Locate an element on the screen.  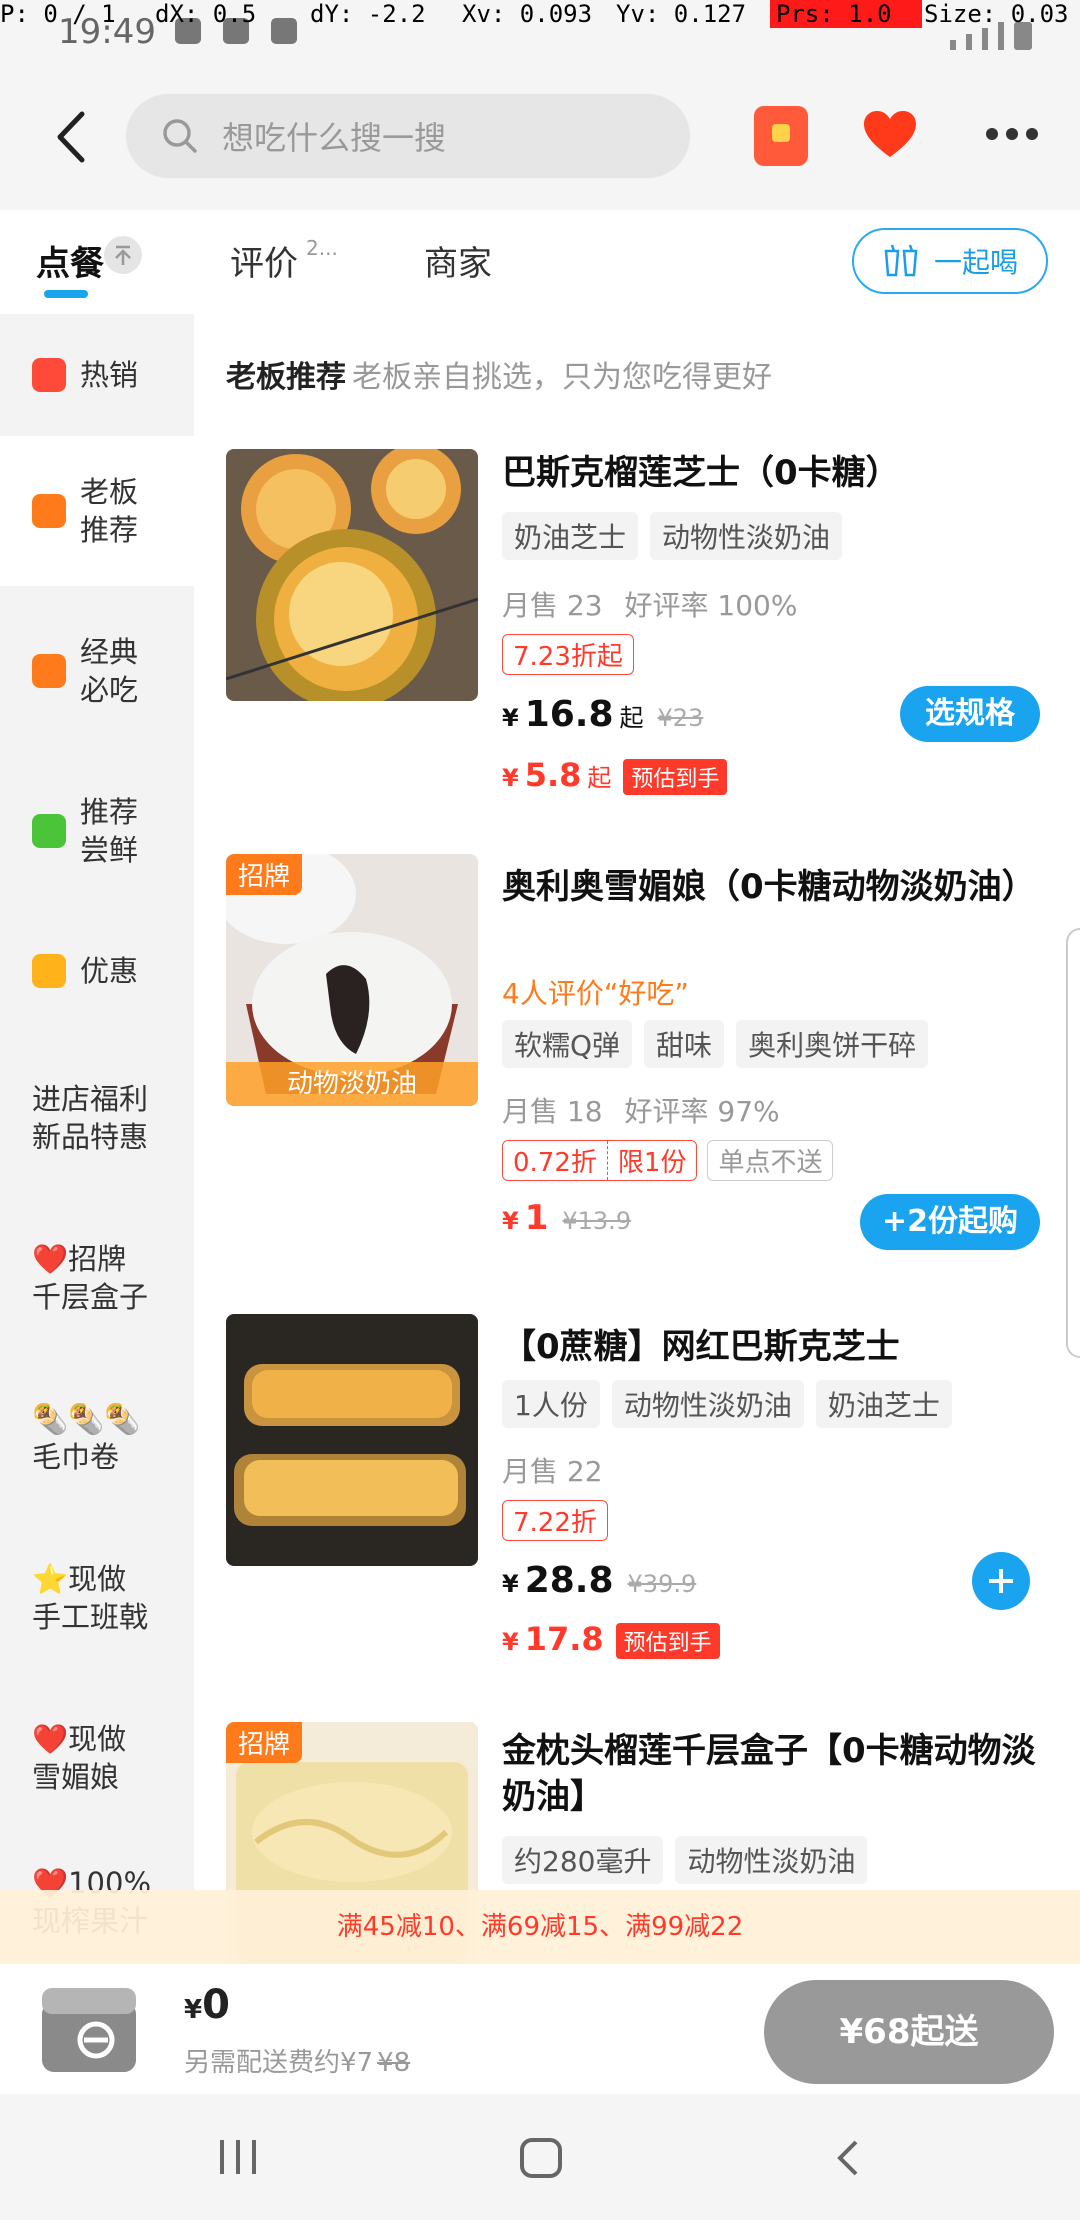
sidebar-item-label: 老板 推荐 is located at coordinates (109, 511).